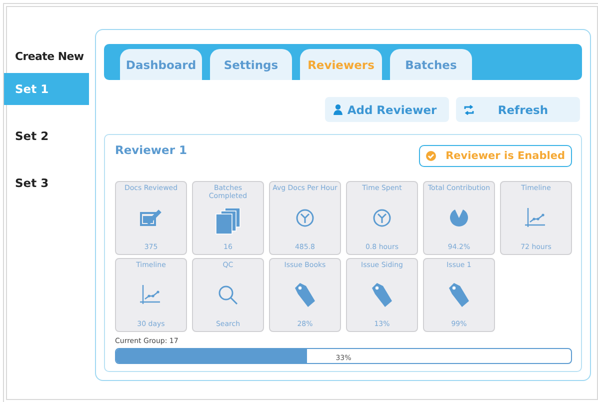  What do you see at coordinates (338, 109) in the screenshot?
I see `person-icon` at bounding box center [338, 109].